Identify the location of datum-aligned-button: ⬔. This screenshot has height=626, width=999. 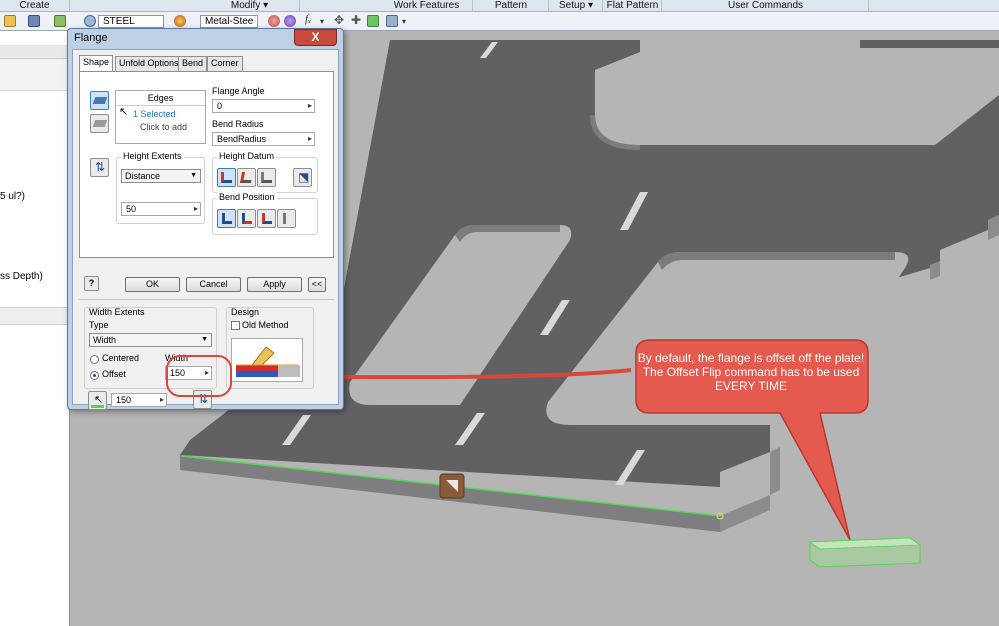
(302, 177).